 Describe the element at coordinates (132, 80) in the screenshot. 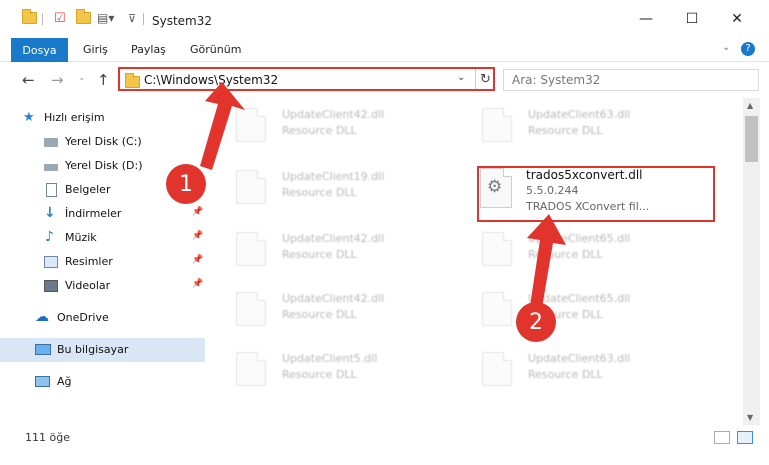

I see `address-folder-icon` at that location.